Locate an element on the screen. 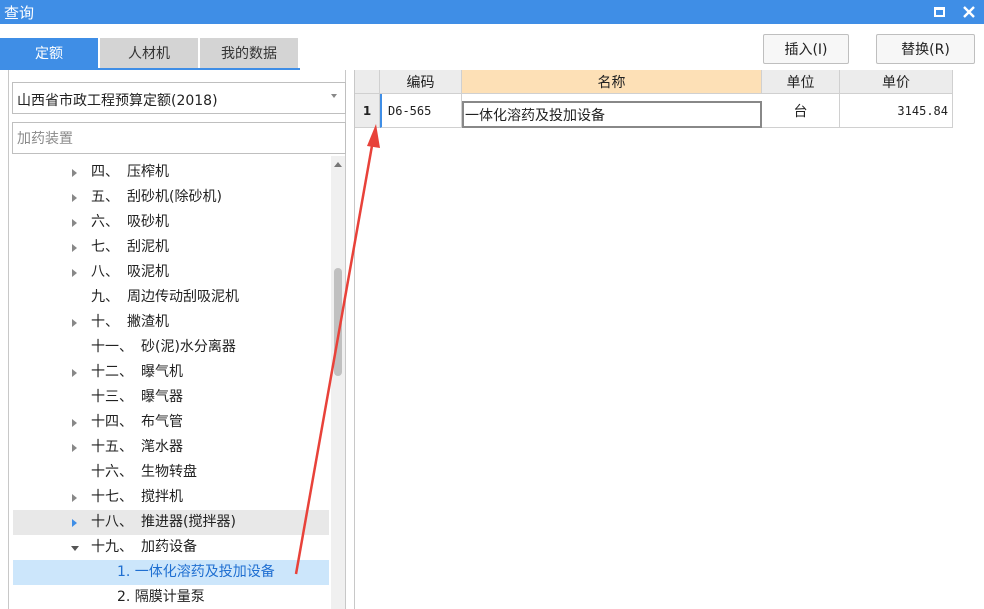 This screenshot has height=609, width=984. tree-node-number: 六、 is located at coordinates (105, 222).